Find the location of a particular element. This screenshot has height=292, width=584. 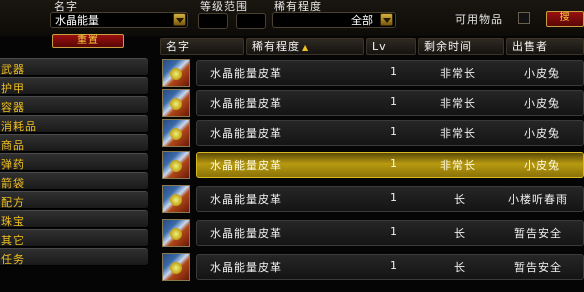

column-header-rarity: 稀有程度 ▲ is located at coordinates (305, 46).